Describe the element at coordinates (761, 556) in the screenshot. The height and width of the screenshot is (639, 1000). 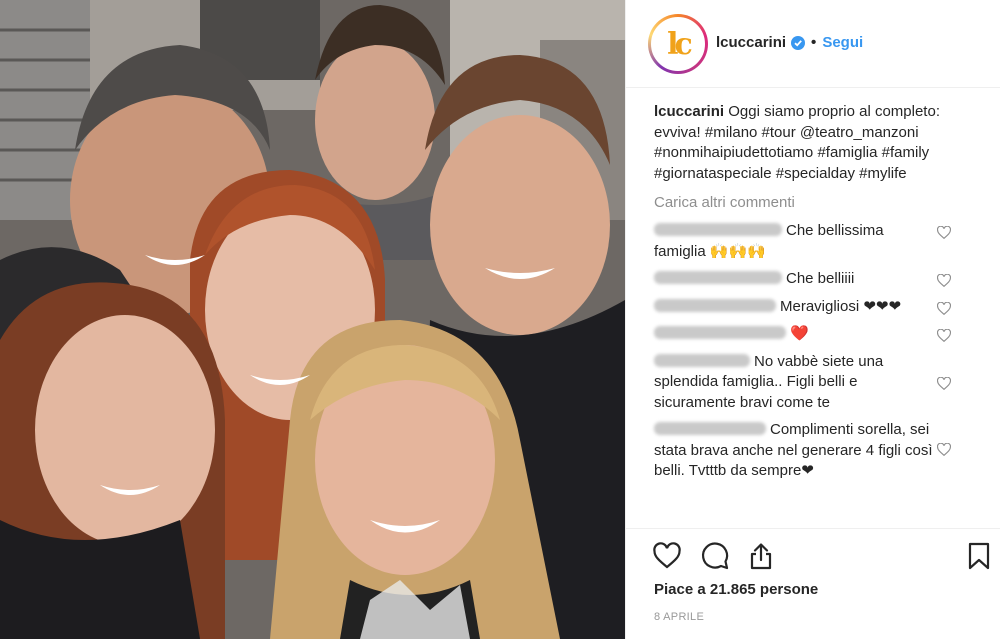
I see `share-icon` at that location.